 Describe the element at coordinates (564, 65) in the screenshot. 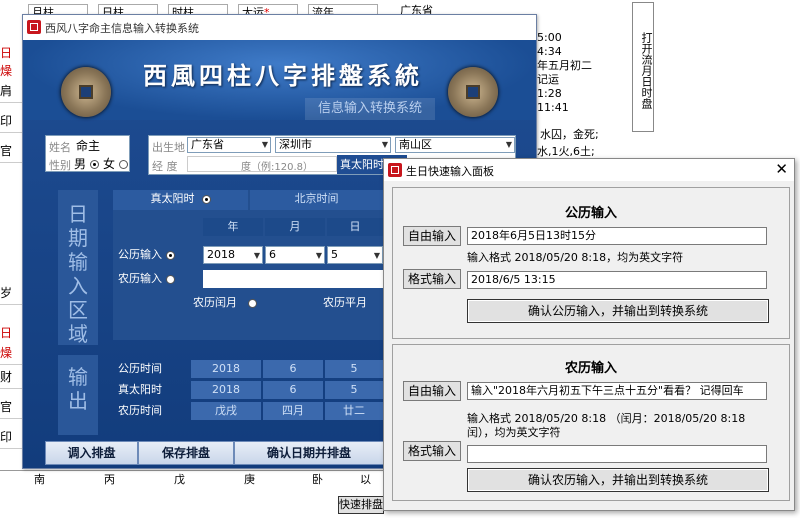

I see `right-info-line: 年五月初二` at that location.